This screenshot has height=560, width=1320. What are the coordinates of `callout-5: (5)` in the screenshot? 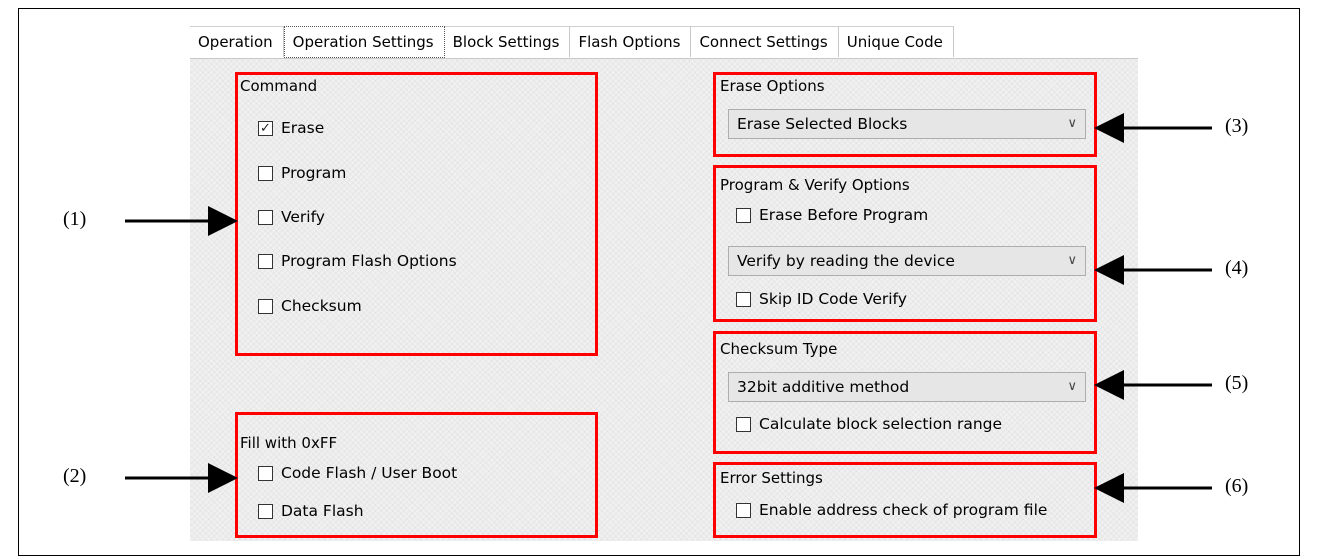 It's located at (1237, 383).